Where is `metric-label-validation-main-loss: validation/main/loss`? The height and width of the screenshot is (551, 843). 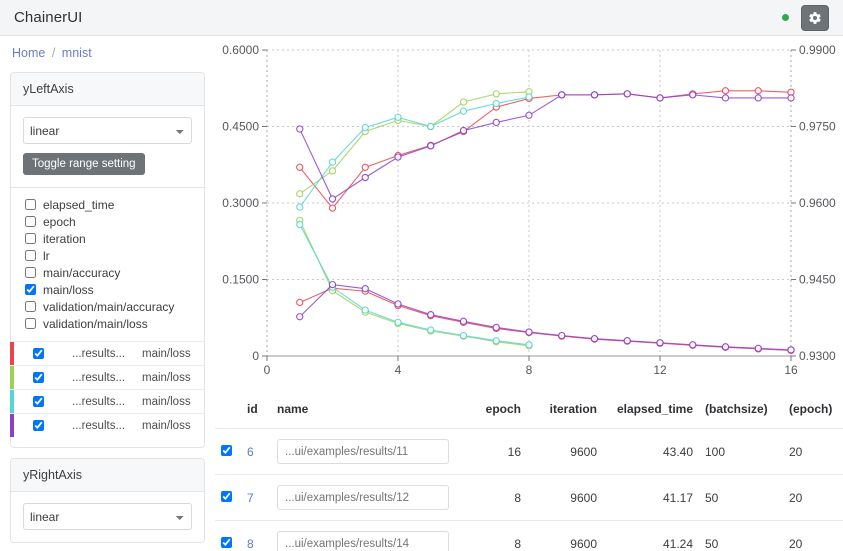 metric-label-validation-main-loss: validation/main/loss is located at coordinates (95, 324).